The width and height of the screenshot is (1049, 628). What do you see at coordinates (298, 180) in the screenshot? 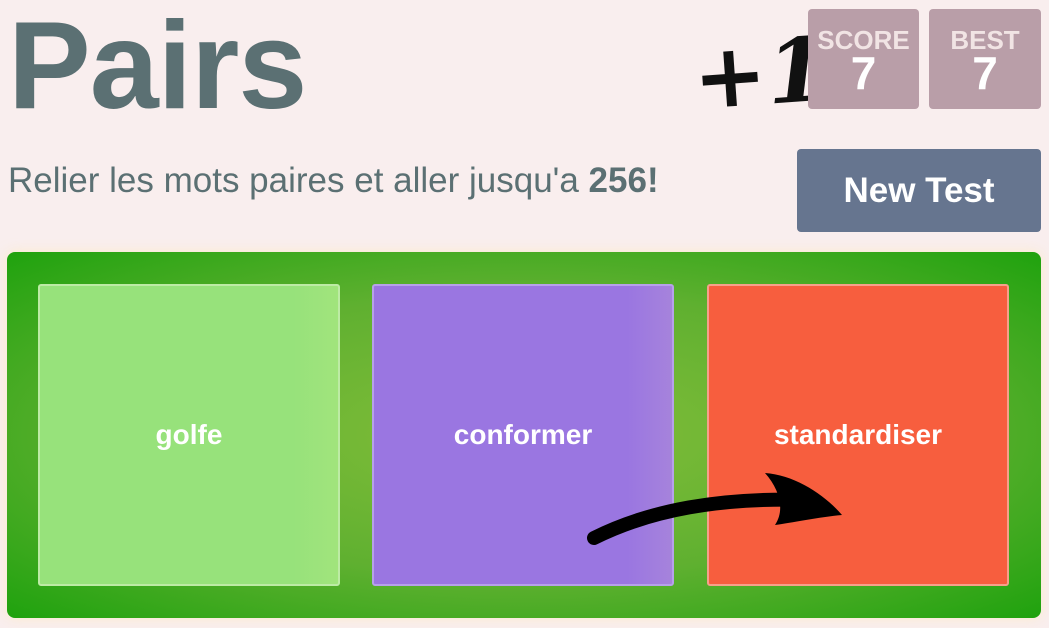
I see `intro-text: Relier les mots paires et aller jusqu'a` at bounding box center [298, 180].